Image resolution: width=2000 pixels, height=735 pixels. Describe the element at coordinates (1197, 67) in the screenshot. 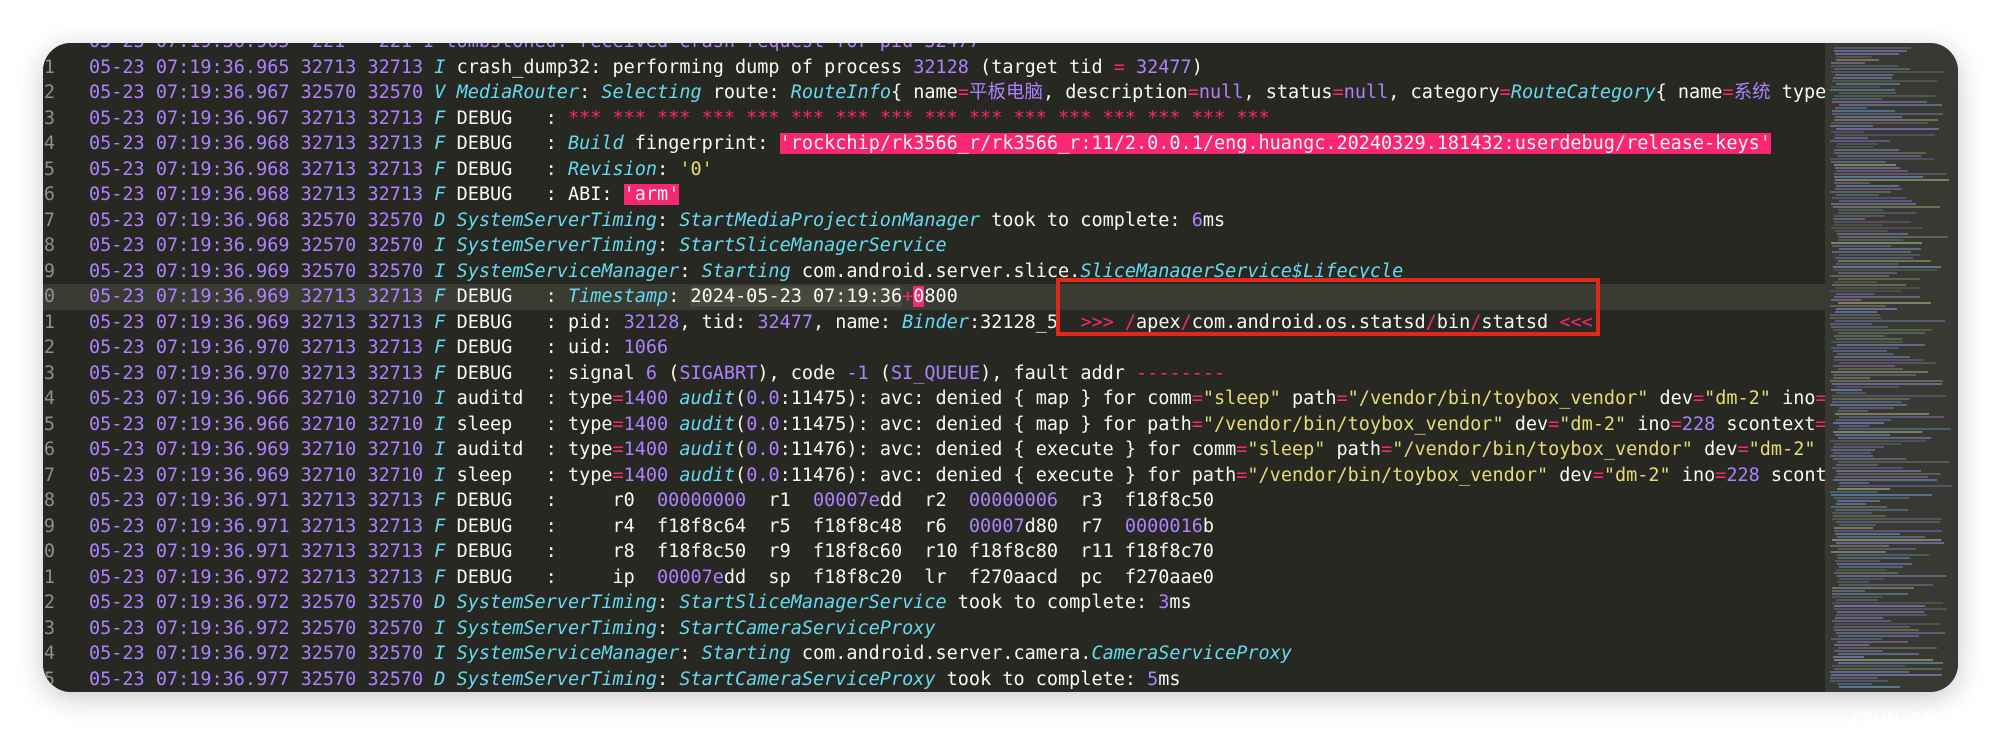

I see `log-token: )` at that location.